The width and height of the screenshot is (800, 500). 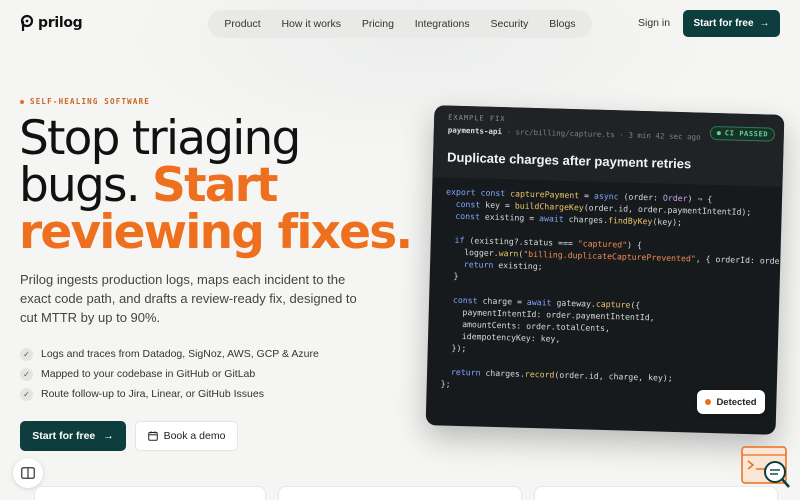 I want to click on detected-text: Detected, so click(x=736, y=402).